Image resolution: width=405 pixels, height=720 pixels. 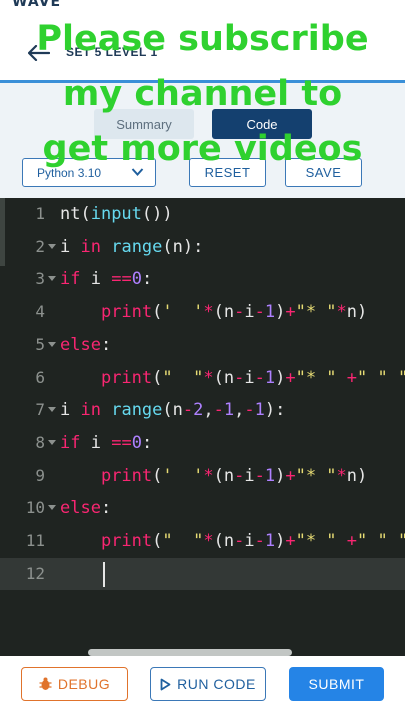 What do you see at coordinates (39, 53) in the screenshot?
I see `back-button` at bounding box center [39, 53].